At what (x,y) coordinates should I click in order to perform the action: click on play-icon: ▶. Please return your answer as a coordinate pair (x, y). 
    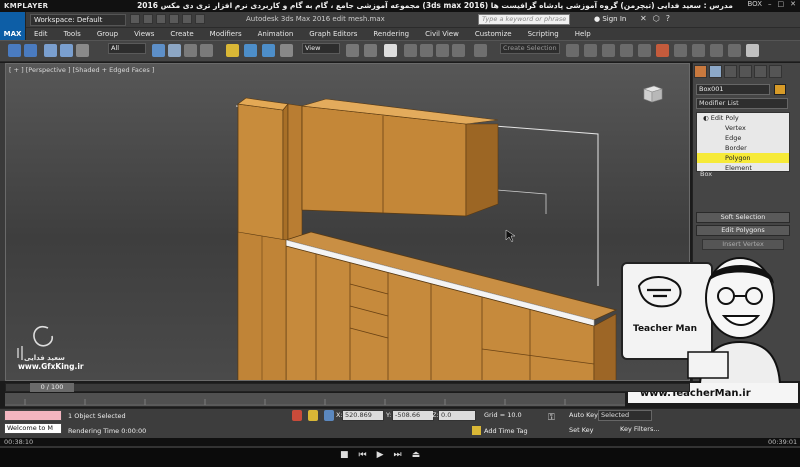
    Looking at the image, I should click on (380, 455).